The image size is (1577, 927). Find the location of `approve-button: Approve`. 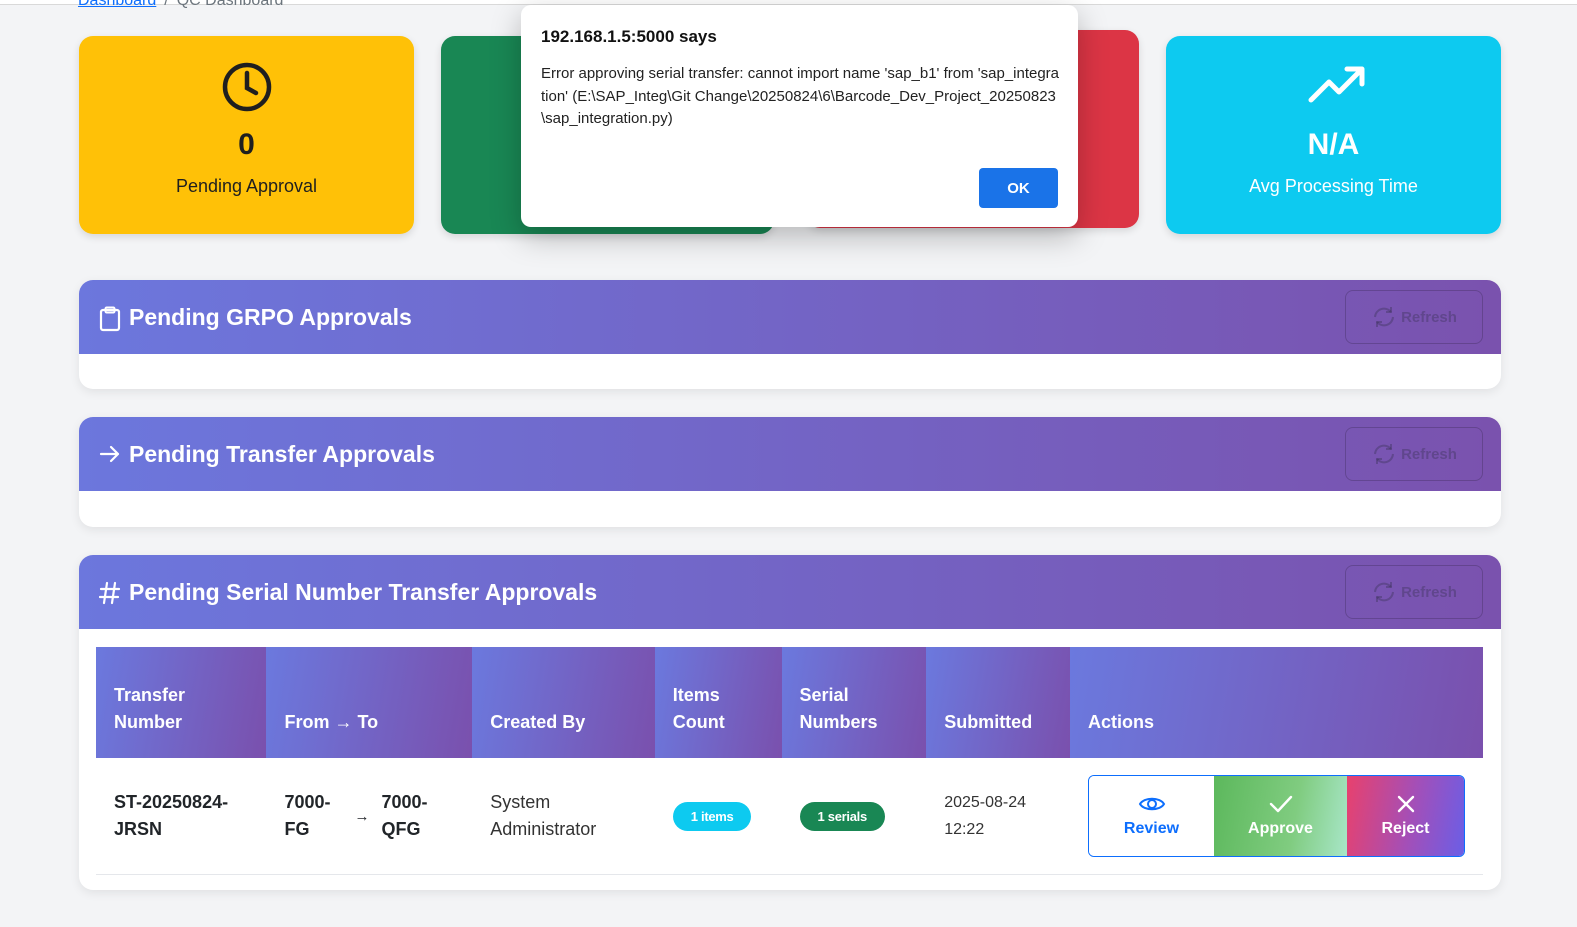

approve-button: Approve is located at coordinates (1280, 816).